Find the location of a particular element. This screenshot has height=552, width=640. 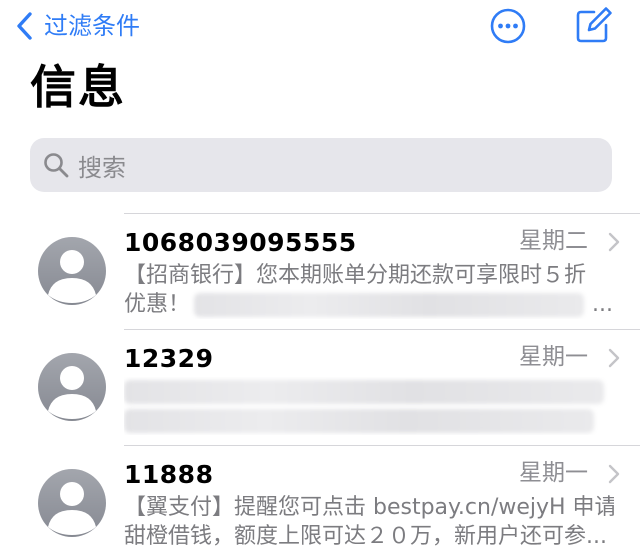

compose-button is located at coordinates (593, 25).